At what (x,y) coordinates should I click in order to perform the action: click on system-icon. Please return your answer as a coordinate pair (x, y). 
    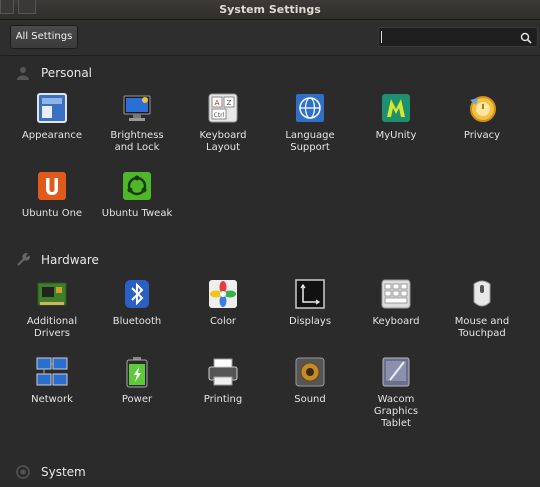
    Looking at the image, I should click on (23, 472).